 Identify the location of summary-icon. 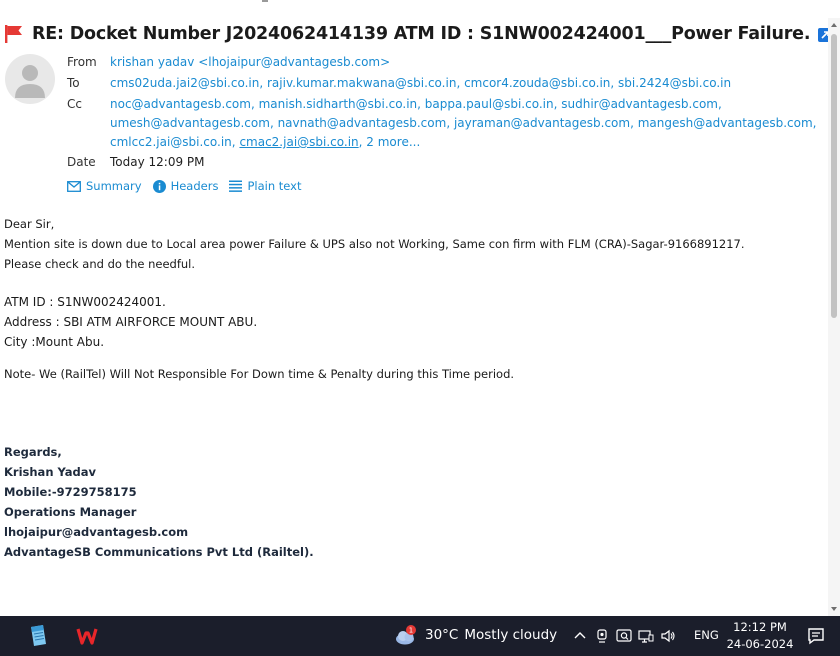
(74, 186).